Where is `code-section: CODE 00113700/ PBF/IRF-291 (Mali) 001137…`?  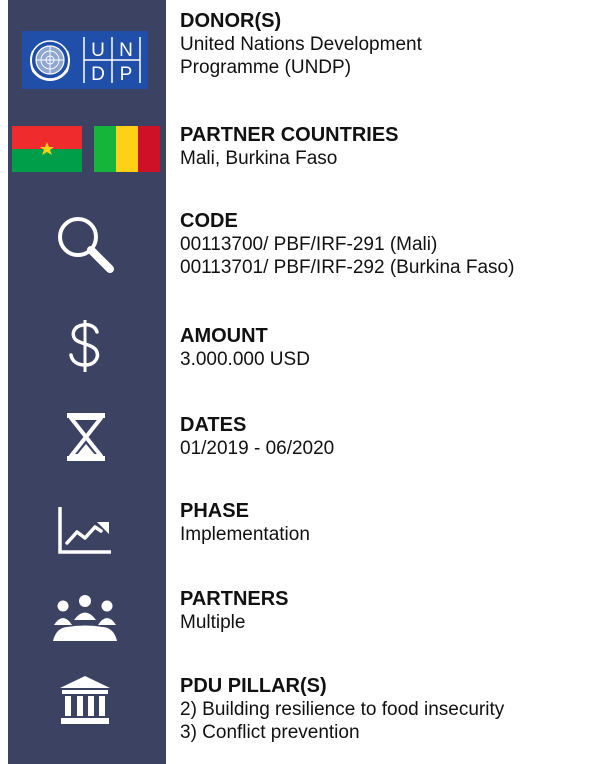
code-section: CODE 00113700/ PBF/IRF-291 (Mali) 001137… is located at coordinates (347, 244).